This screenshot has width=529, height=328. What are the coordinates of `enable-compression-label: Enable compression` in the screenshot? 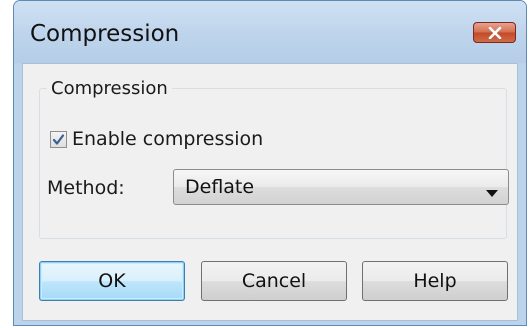 It's located at (167, 139).